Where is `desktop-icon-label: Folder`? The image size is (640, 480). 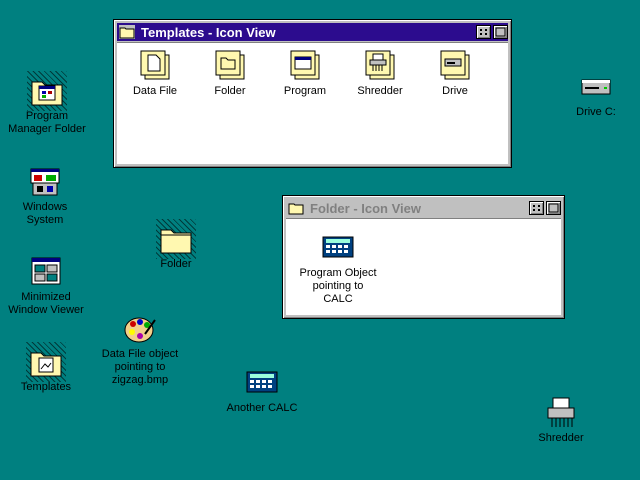
desktop-icon-label: Folder is located at coordinates (176, 264).